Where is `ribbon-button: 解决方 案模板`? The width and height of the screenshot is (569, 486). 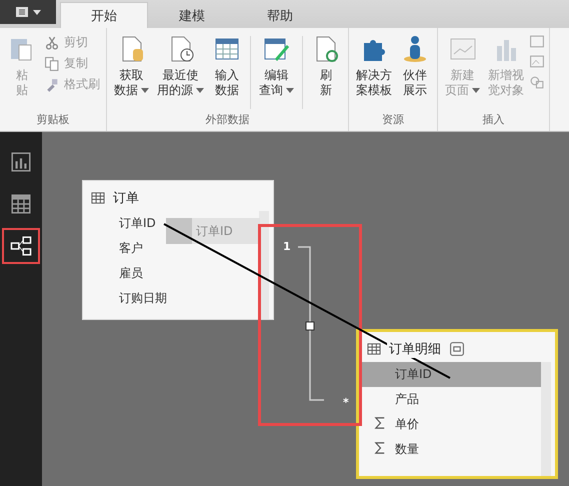 ribbon-button: 解决方 案模板 is located at coordinates (374, 71).